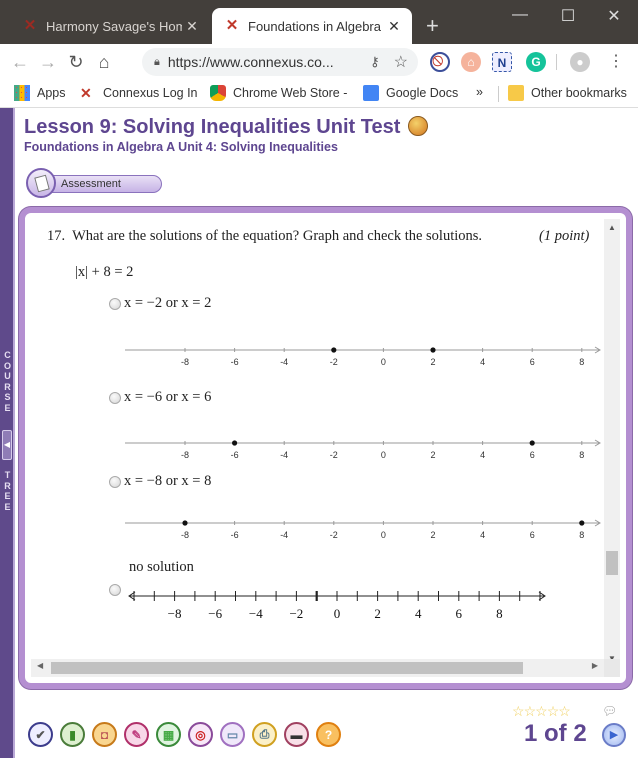 The image size is (638, 758). I want to click on home-icon: ⌂, so click(104, 62).